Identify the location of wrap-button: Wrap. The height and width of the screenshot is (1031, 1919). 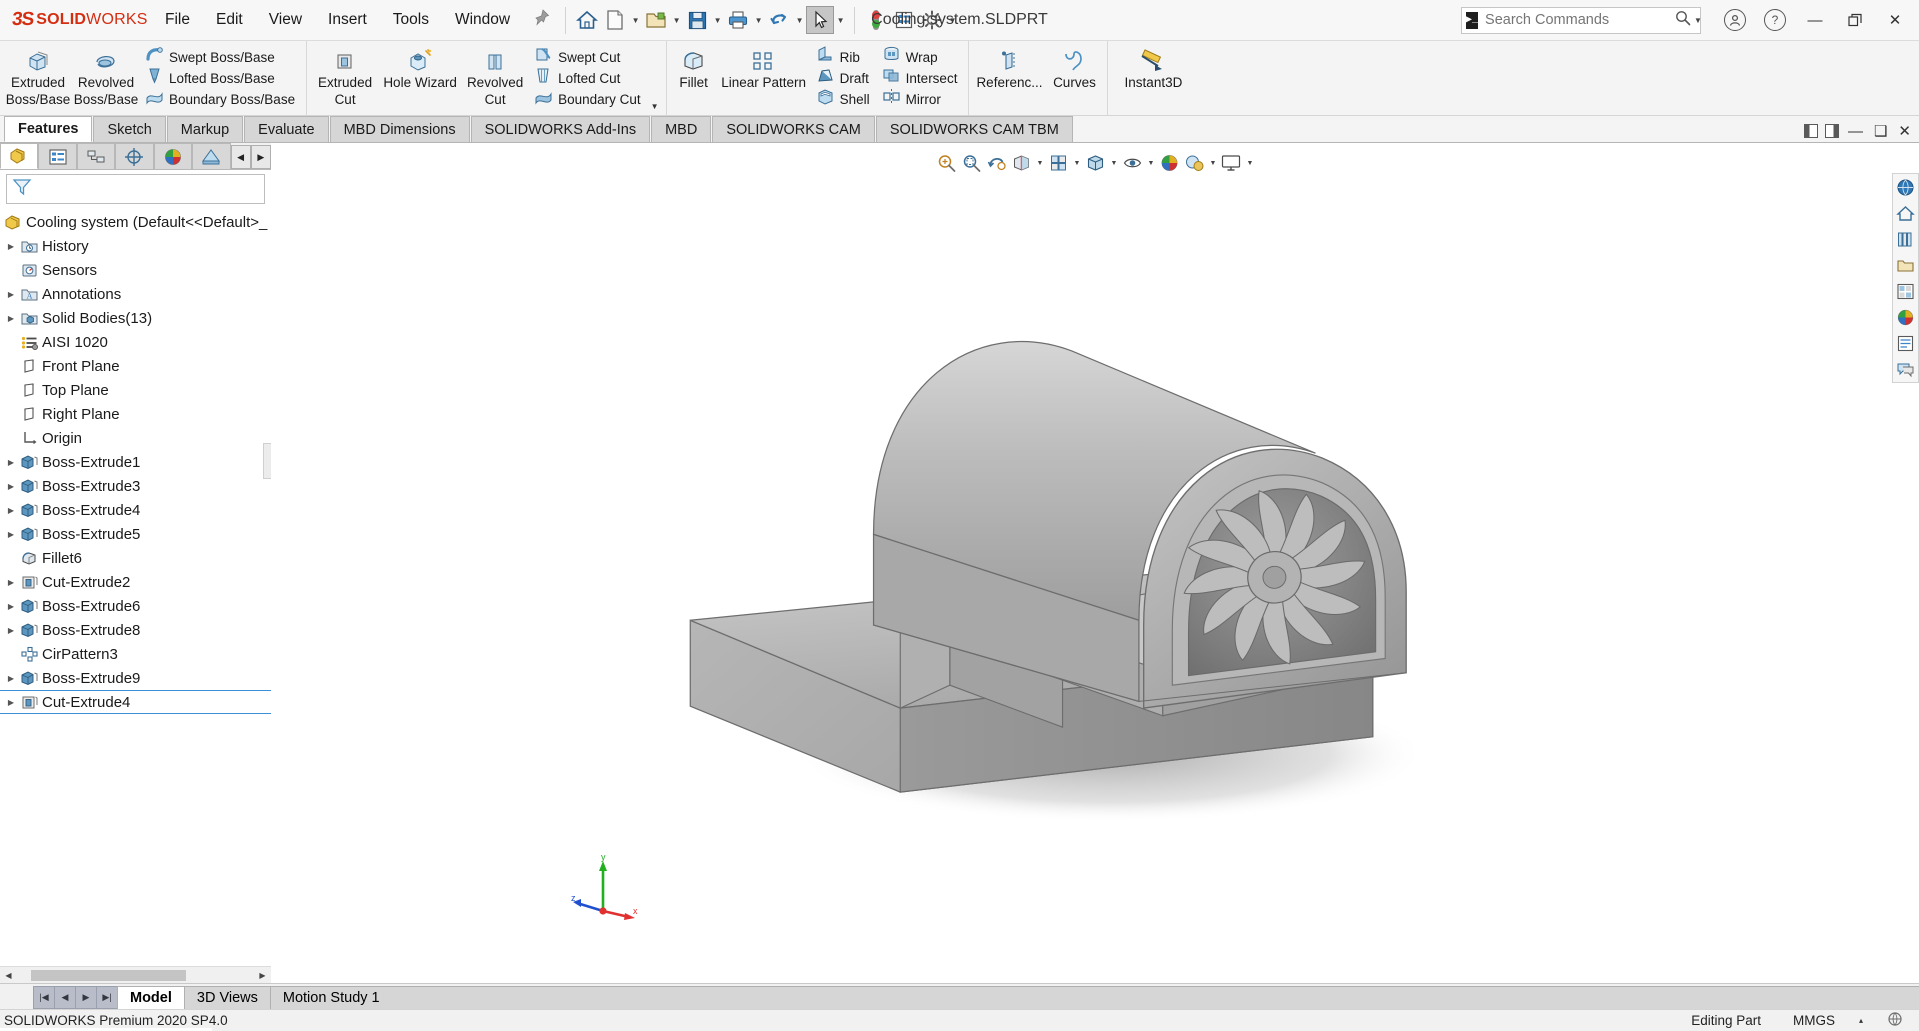
(921, 57).